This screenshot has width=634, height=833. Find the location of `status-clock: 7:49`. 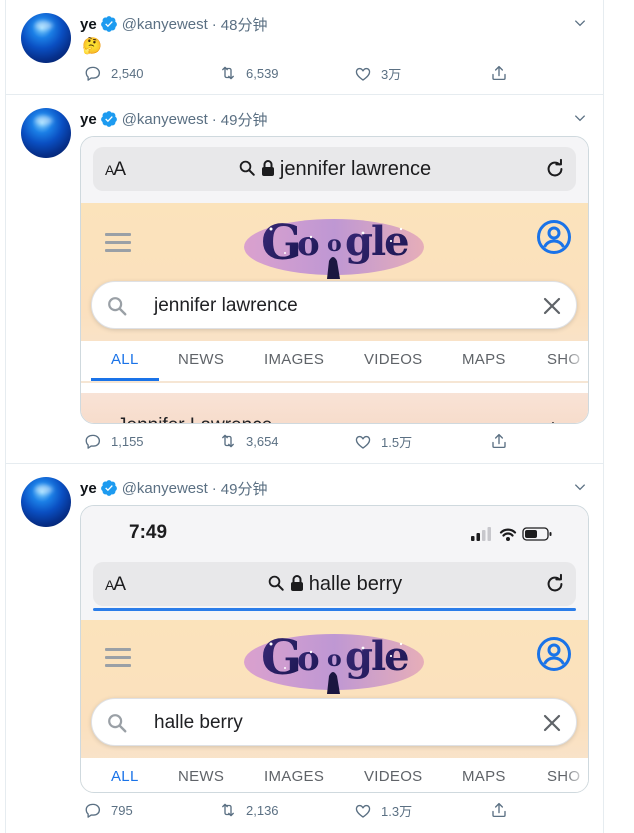

status-clock: 7:49 is located at coordinates (148, 532).